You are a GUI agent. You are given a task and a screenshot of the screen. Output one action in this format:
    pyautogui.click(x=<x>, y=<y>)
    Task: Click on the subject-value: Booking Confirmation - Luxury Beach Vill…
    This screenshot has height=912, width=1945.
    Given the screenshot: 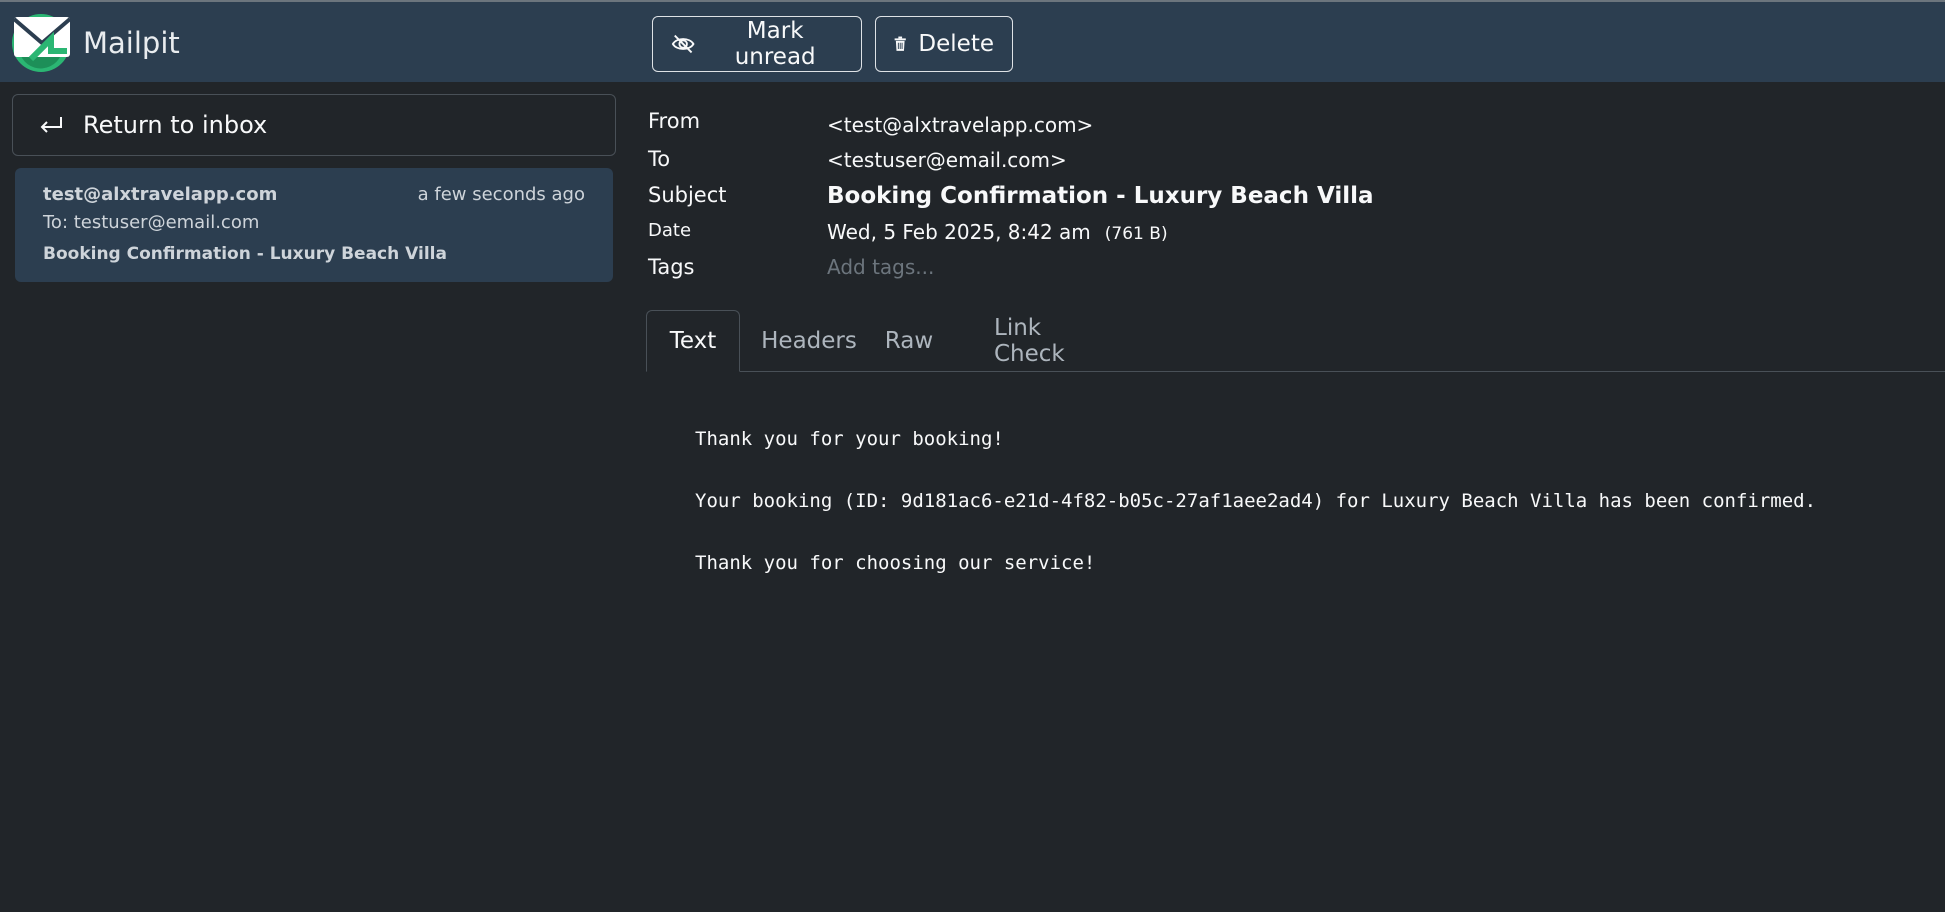 What is the action you would take?
    pyautogui.click(x=1100, y=196)
    